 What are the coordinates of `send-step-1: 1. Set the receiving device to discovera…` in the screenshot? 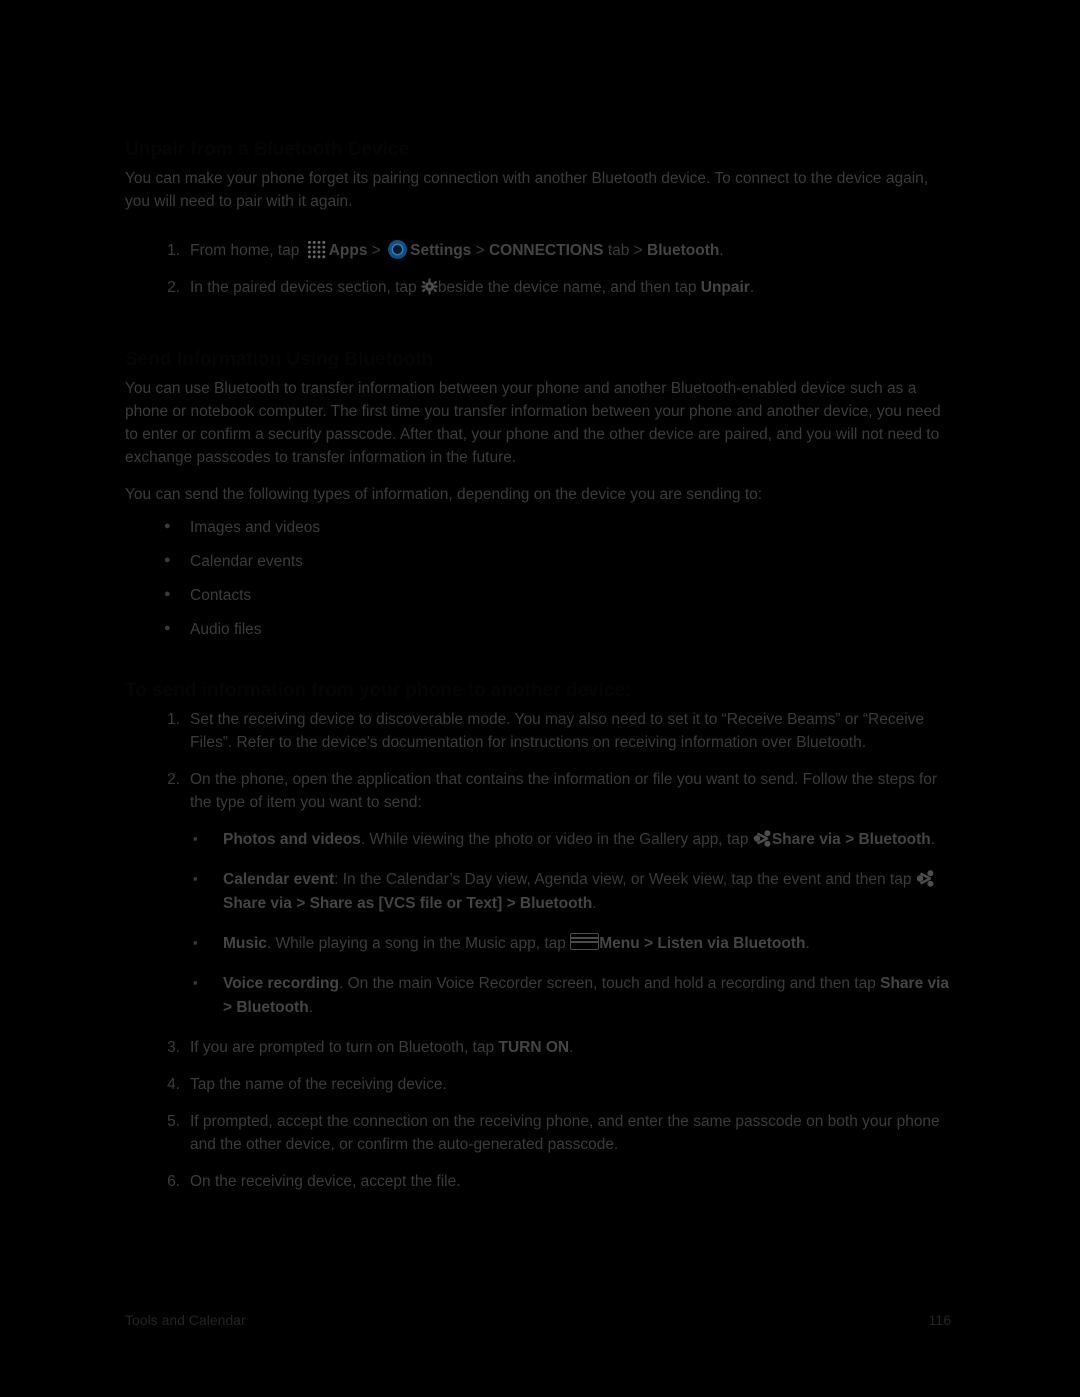 It's located at (538, 731).